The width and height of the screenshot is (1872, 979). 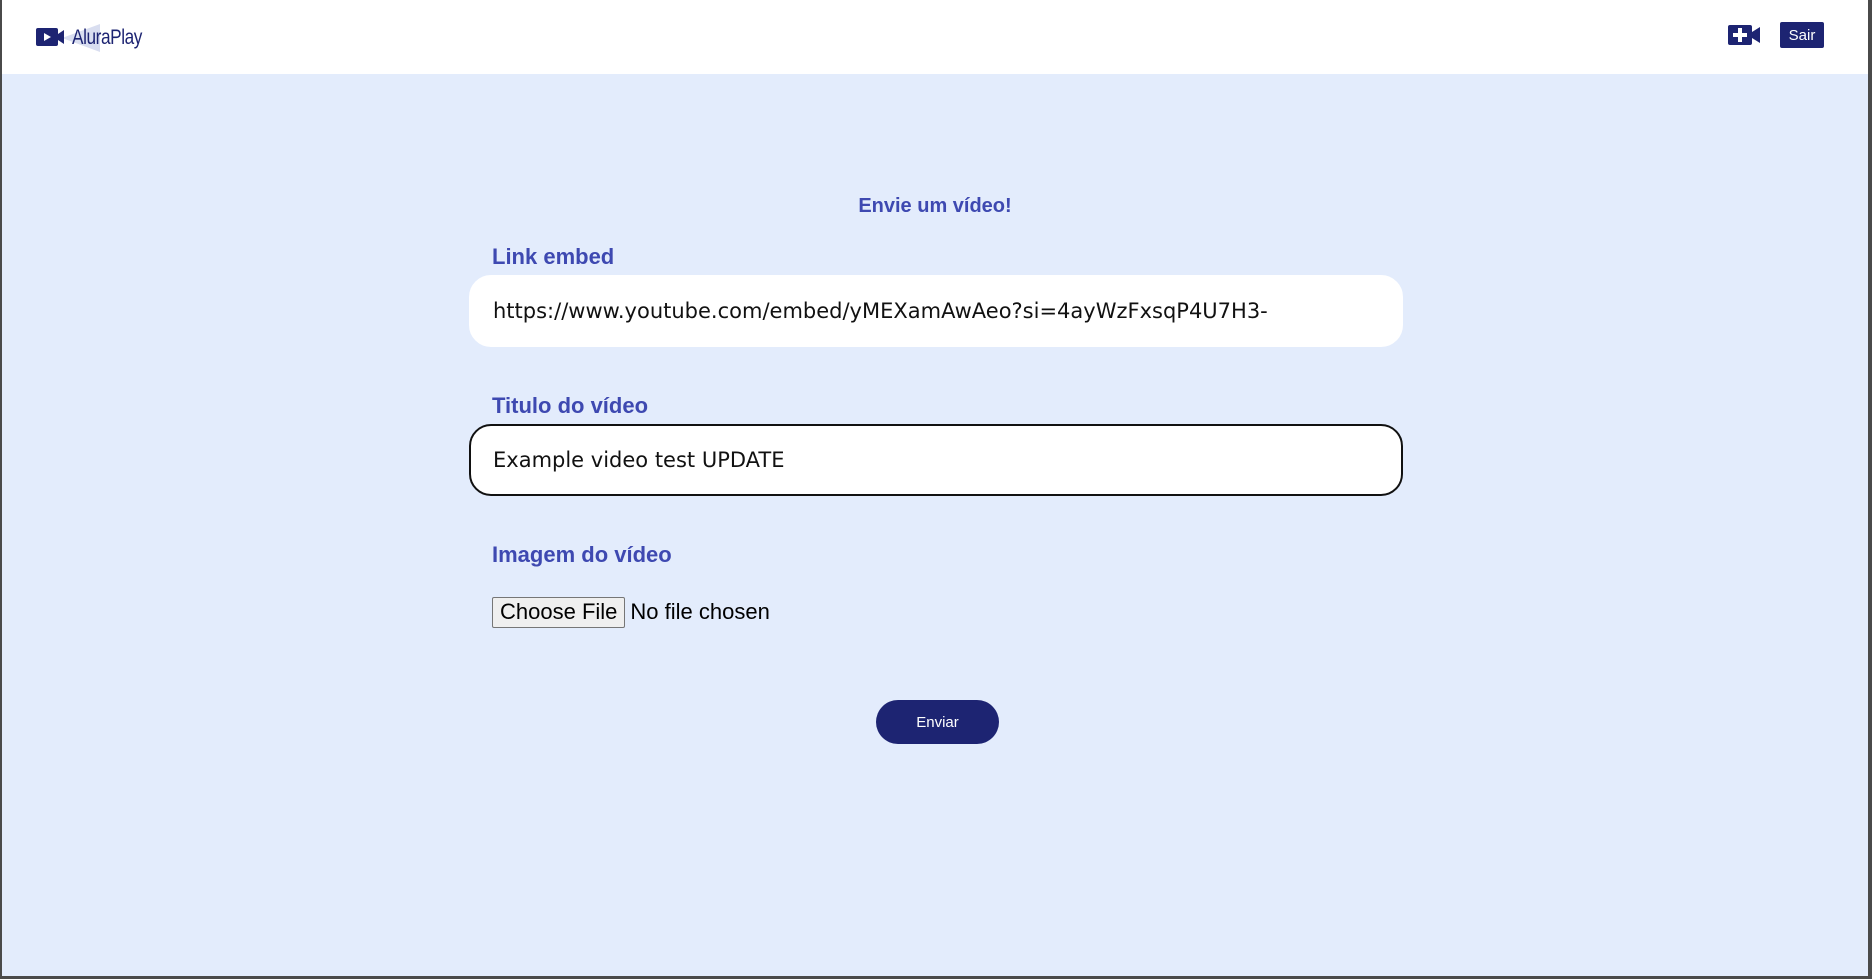 I want to click on logout-button: Sair, so click(x=1802, y=35).